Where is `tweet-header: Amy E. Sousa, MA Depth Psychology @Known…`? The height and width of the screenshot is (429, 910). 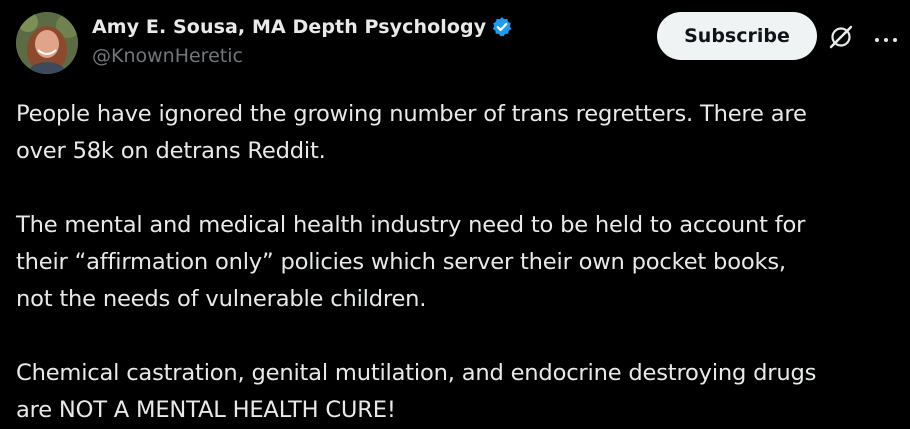
tweet-header: Amy E. Sousa, MA Depth Psychology @Known… is located at coordinates (457, 43).